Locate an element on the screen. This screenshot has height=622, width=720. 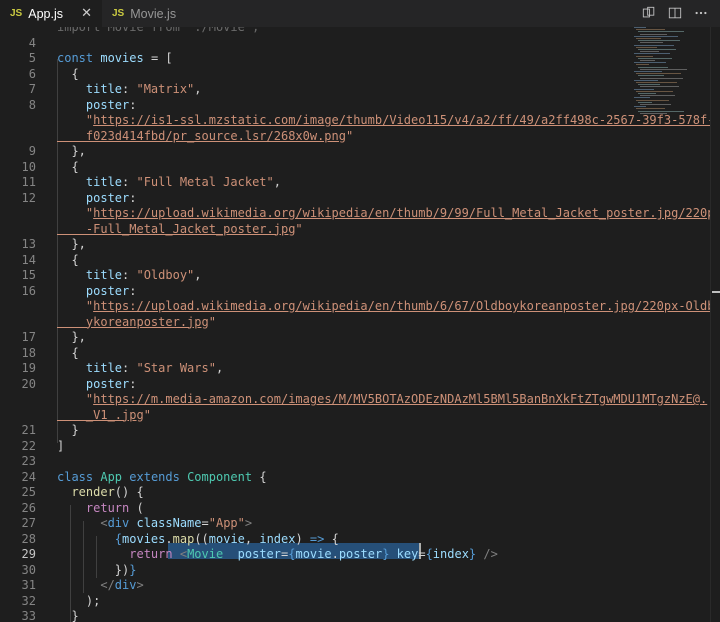
line-number: 8 is located at coordinates (32, 104).